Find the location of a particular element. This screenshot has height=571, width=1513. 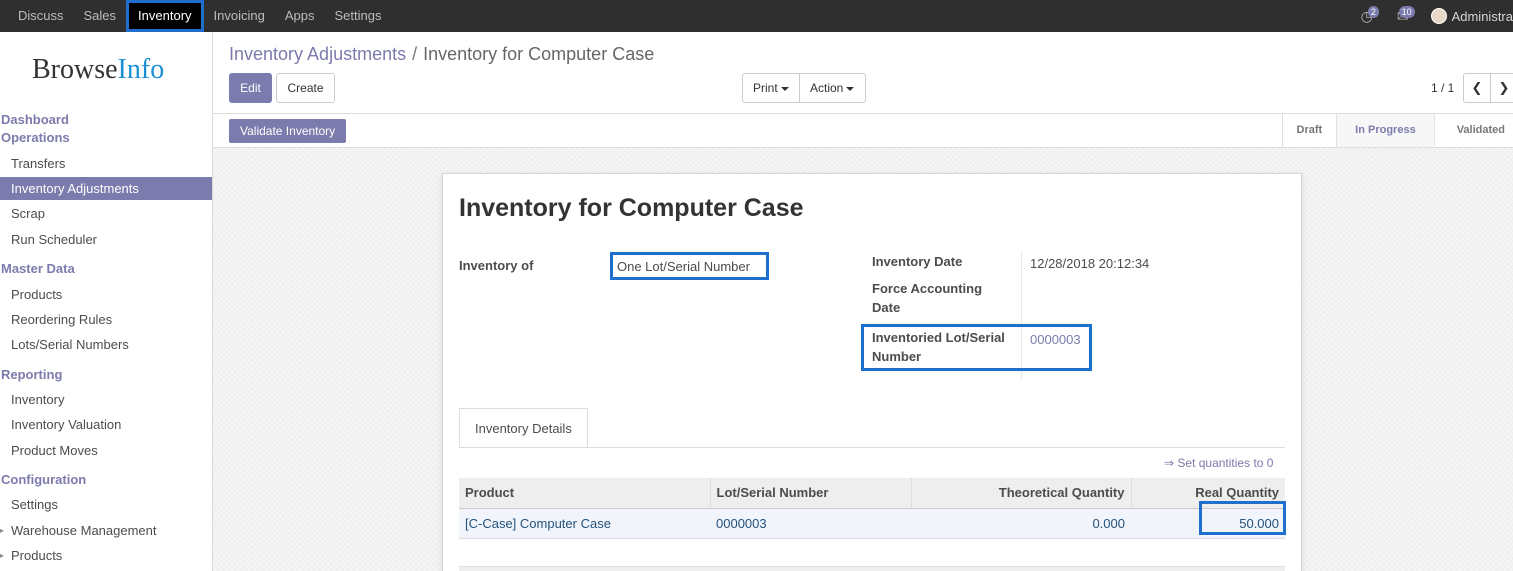

systray: ◷2 ✉10 Administra is located at coordinates (1437, 16).